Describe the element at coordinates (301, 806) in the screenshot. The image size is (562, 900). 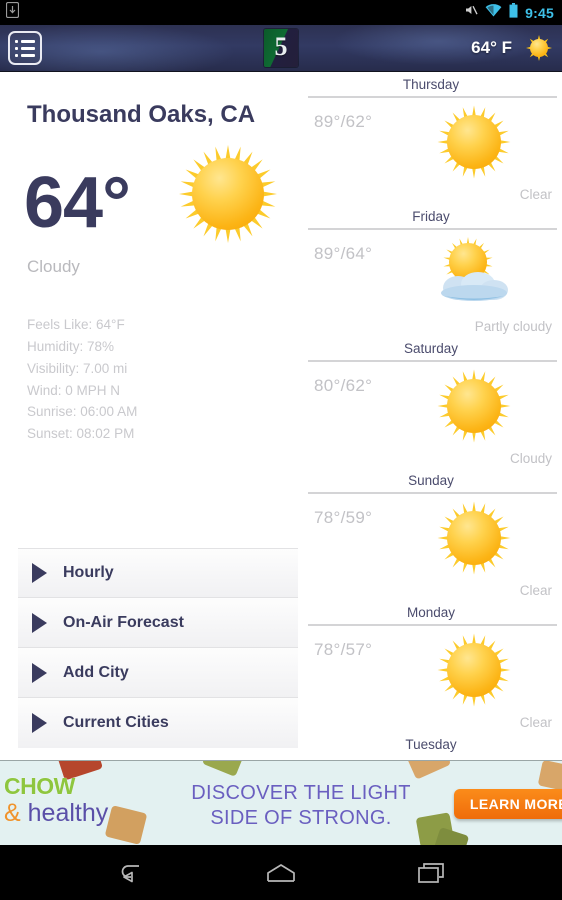
I see `ad-headline: DISCOVER THE LIGHT SIDE OF STRONG.` at that location.